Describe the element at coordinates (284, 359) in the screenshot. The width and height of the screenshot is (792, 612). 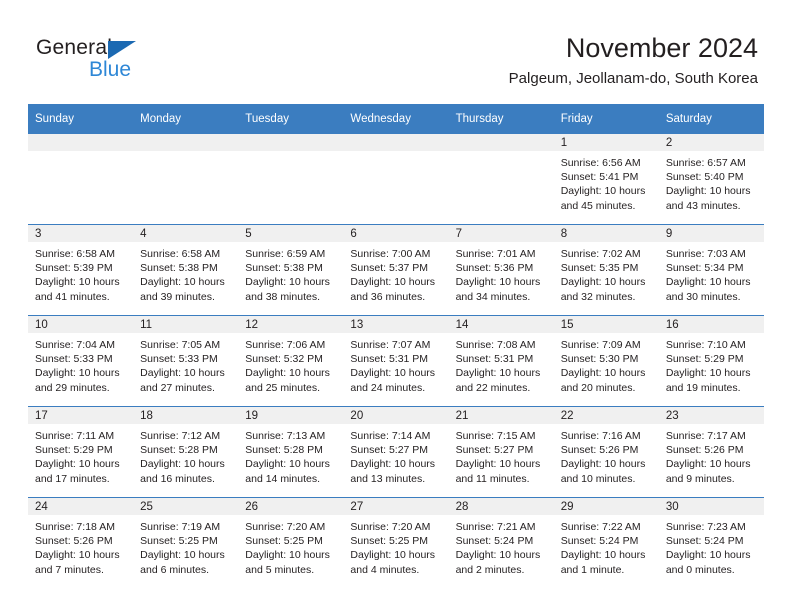
I see `sunset-text: Sunset: 5:32 PM` at that location.